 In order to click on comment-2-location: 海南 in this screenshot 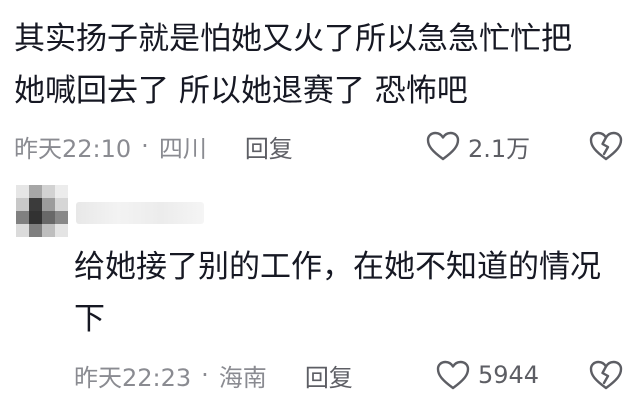, I will do `click(242, 377)`.